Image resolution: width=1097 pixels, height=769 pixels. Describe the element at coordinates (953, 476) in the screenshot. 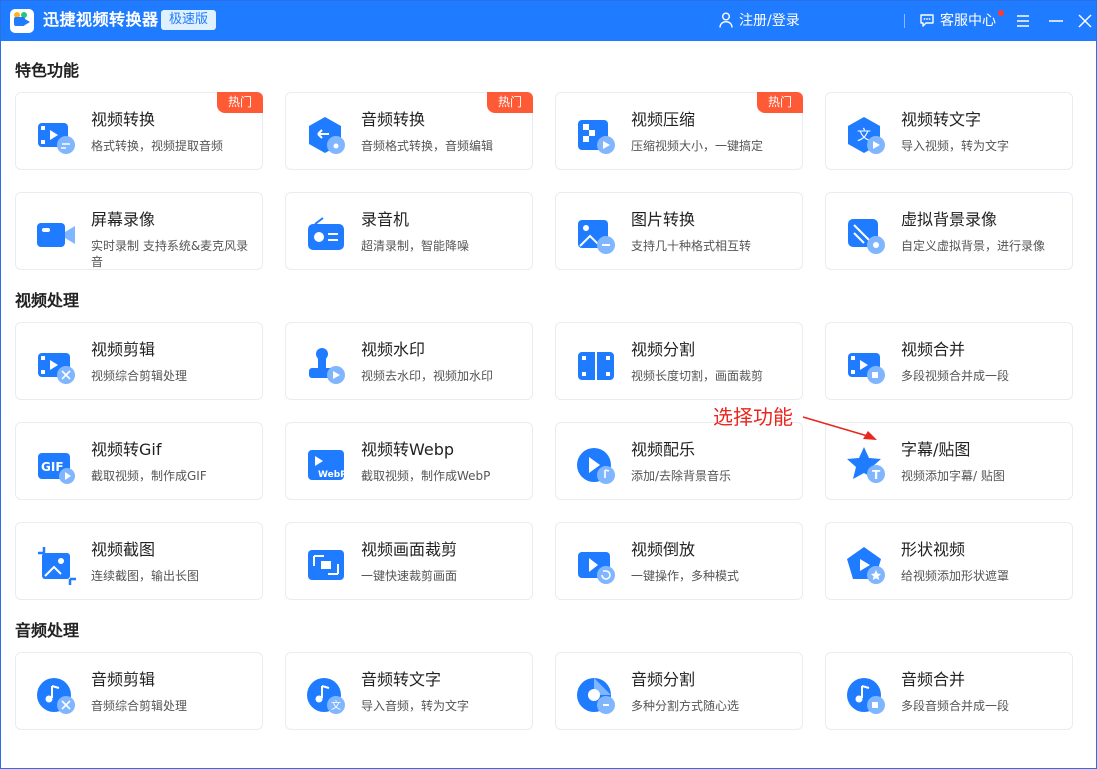

I see `feature-desc: 视频添加字幕/ 贴图` at that location.